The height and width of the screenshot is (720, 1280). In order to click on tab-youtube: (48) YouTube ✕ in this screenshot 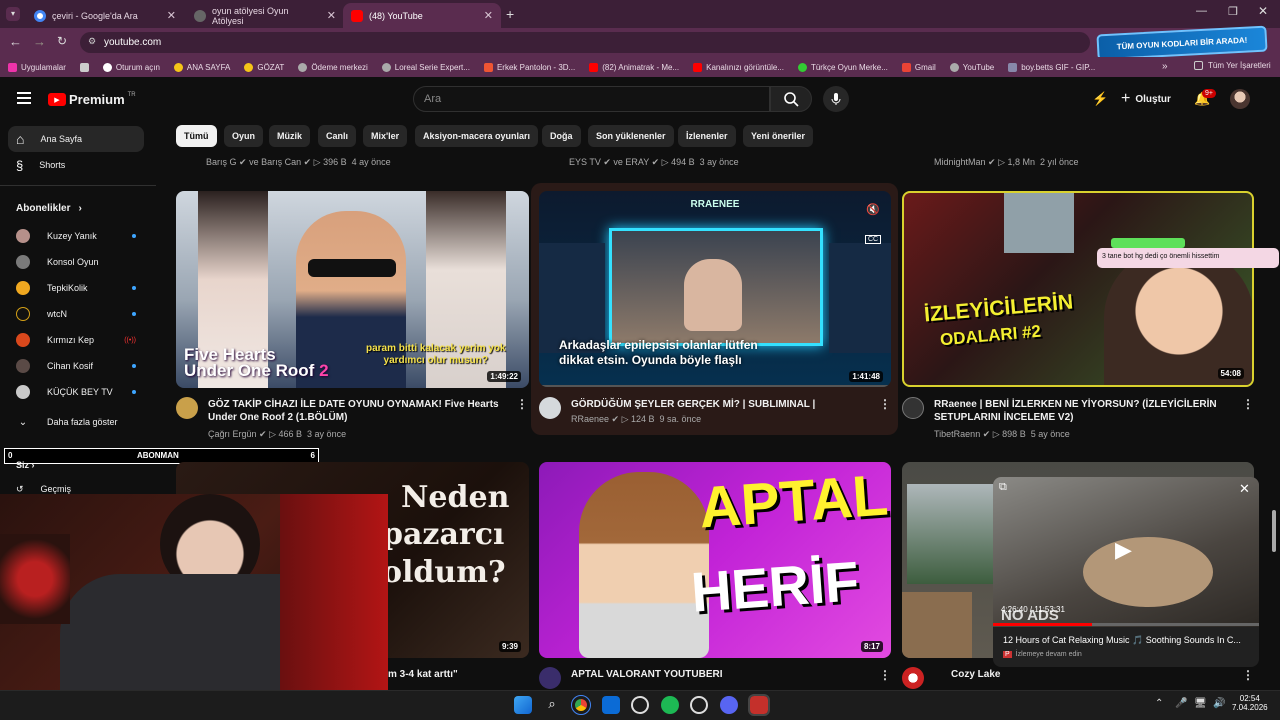, I will do `click(422, 15)`.